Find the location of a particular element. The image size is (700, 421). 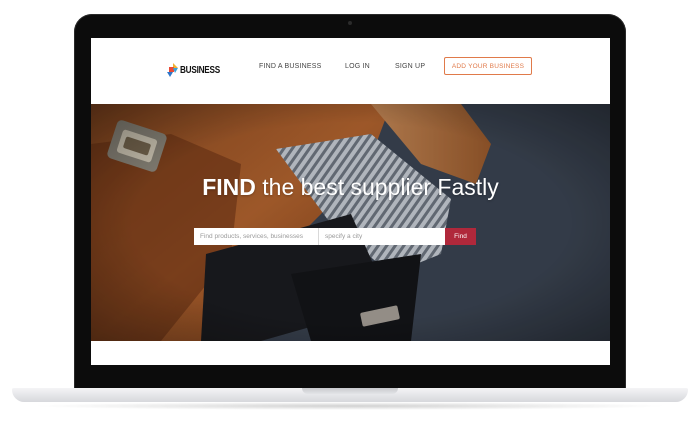

logo: BUSINESS is located at coordinates (198, 70).